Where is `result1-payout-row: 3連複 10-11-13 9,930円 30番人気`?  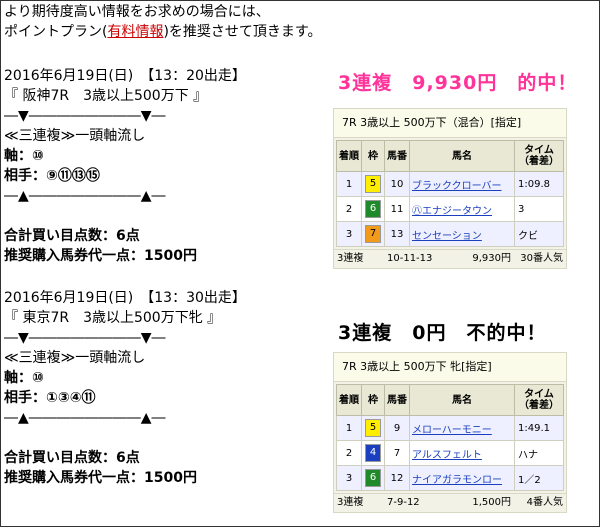 result1-payout-row: 3連複 10-11-13 9,930円 30番人気 is located at coordinates (450, 258).